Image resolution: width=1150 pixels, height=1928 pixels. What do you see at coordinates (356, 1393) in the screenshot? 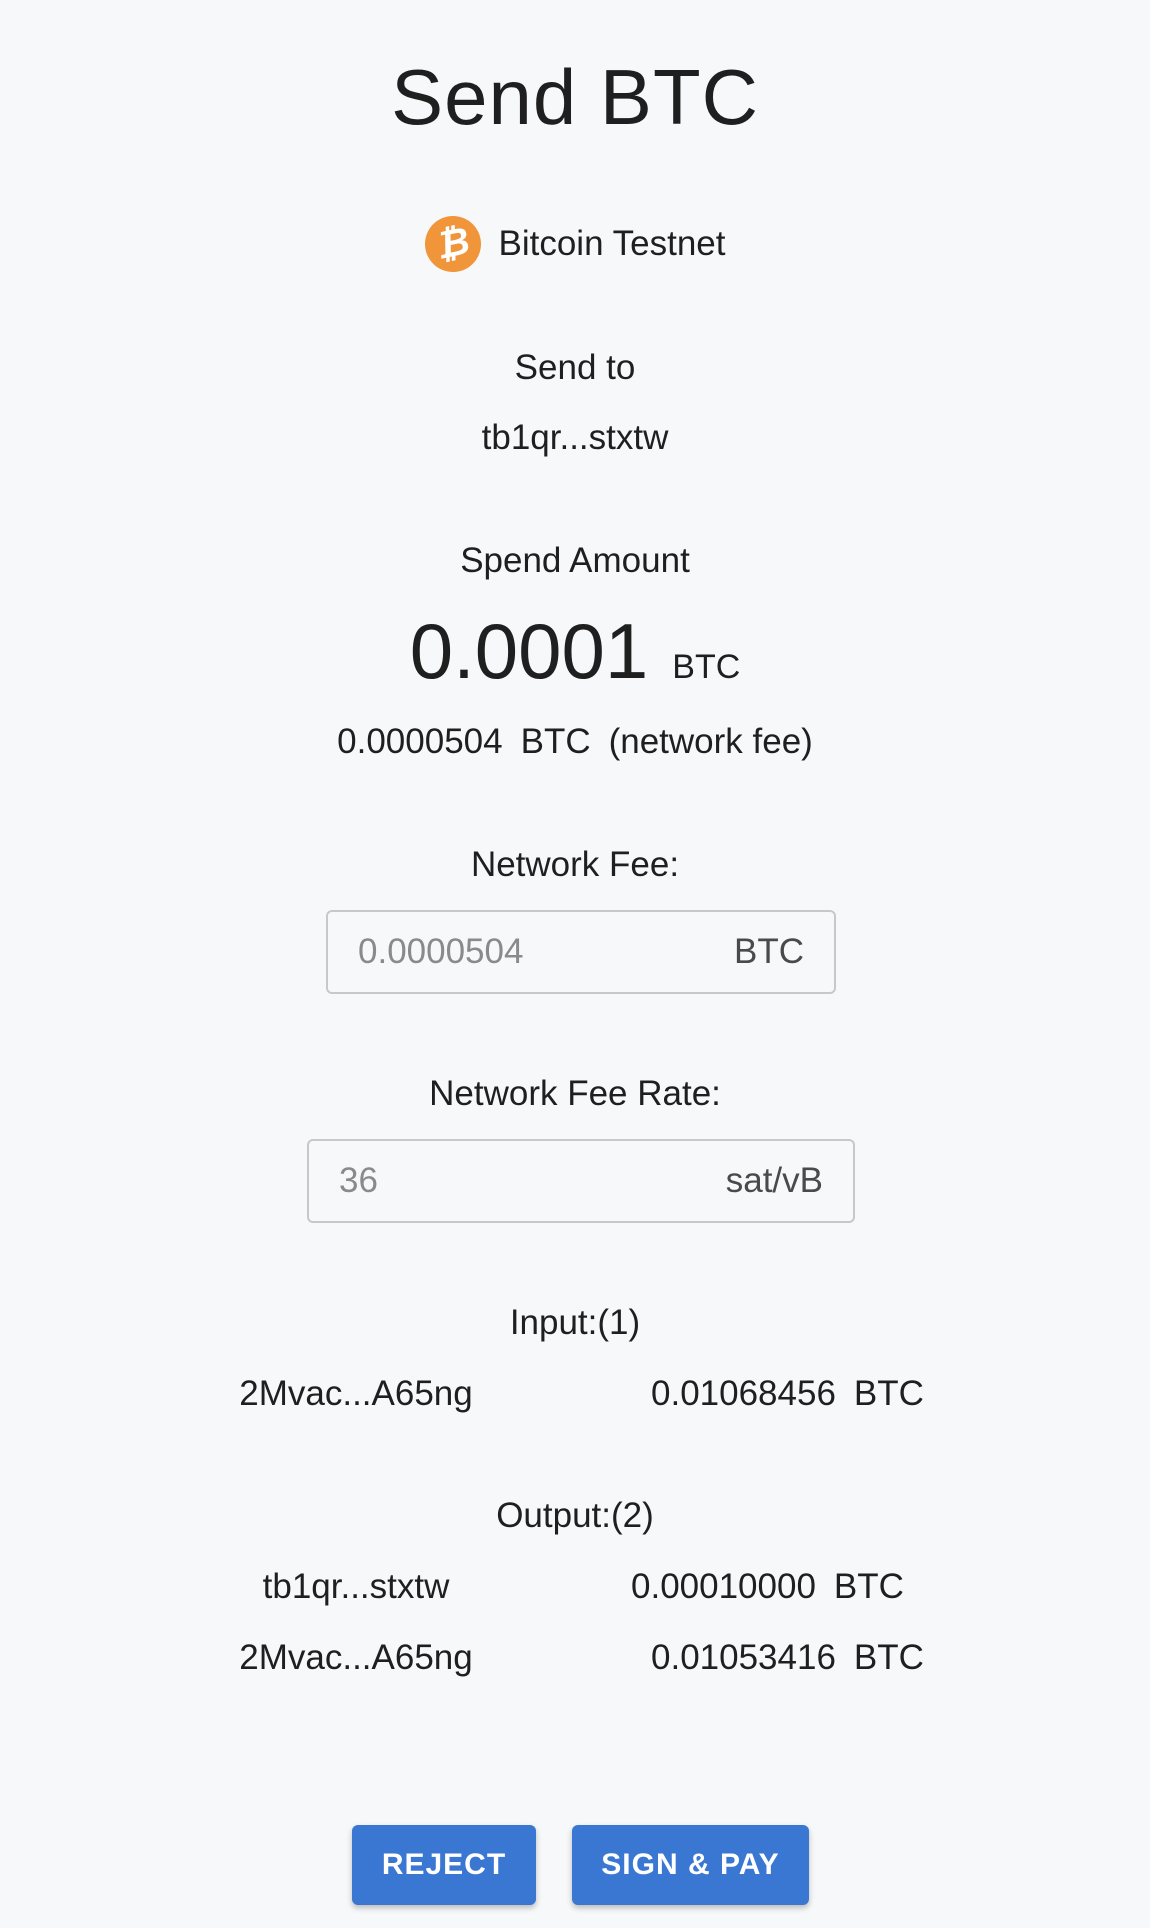
I see `input-address: 2Mvac...A65ng` at bounding box center [356, 1393].